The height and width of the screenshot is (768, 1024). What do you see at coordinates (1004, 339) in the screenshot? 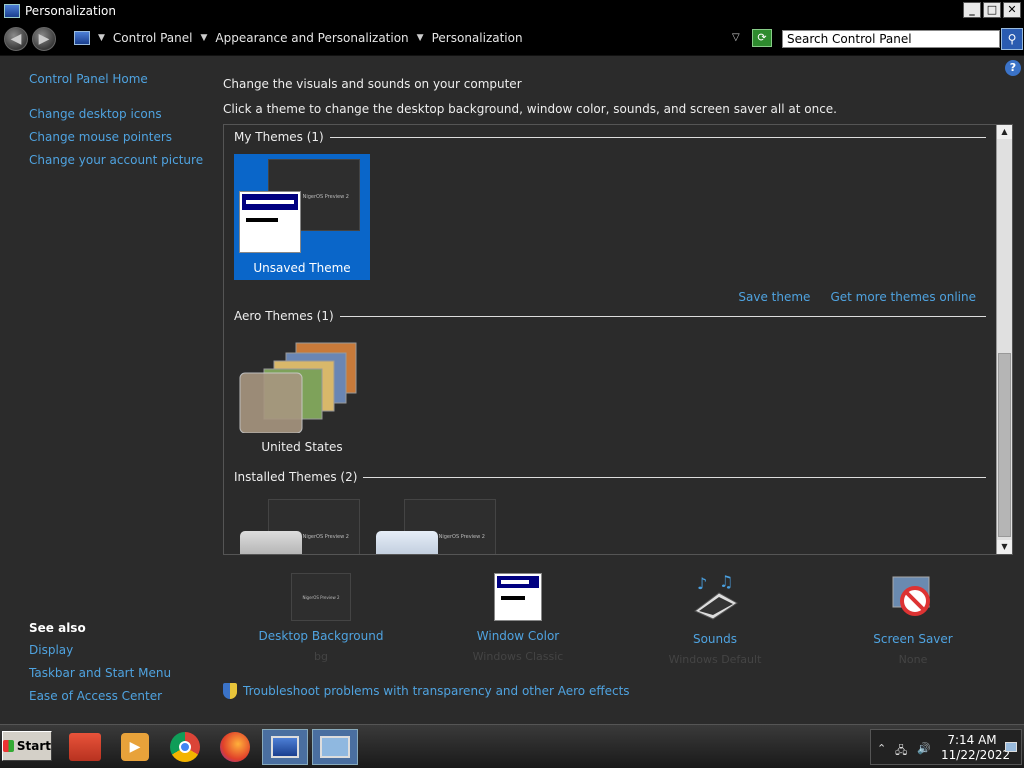
I see `theme-scrollbar: ▲ ▼` at bounding box center [1004, 339].